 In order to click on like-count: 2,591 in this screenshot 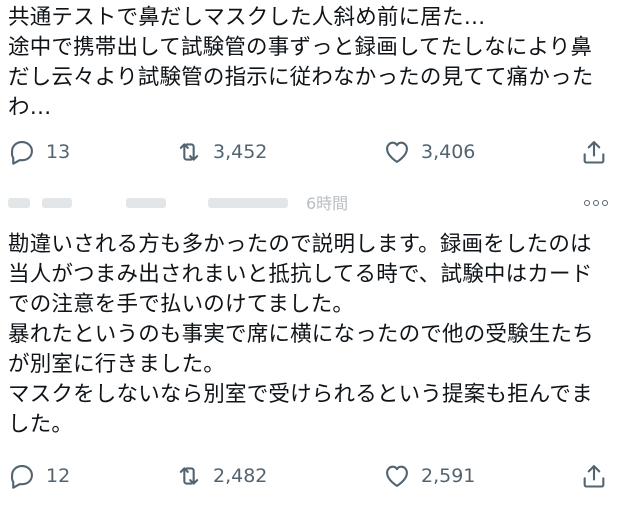, I will do `click(448, 476)`.